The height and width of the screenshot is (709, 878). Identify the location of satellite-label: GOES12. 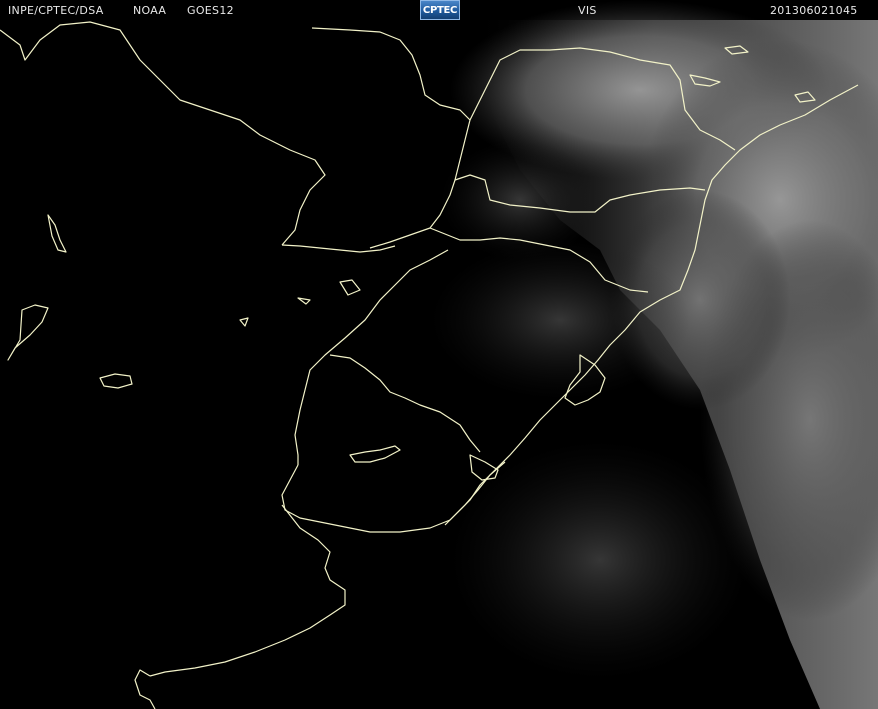
(210, 10).